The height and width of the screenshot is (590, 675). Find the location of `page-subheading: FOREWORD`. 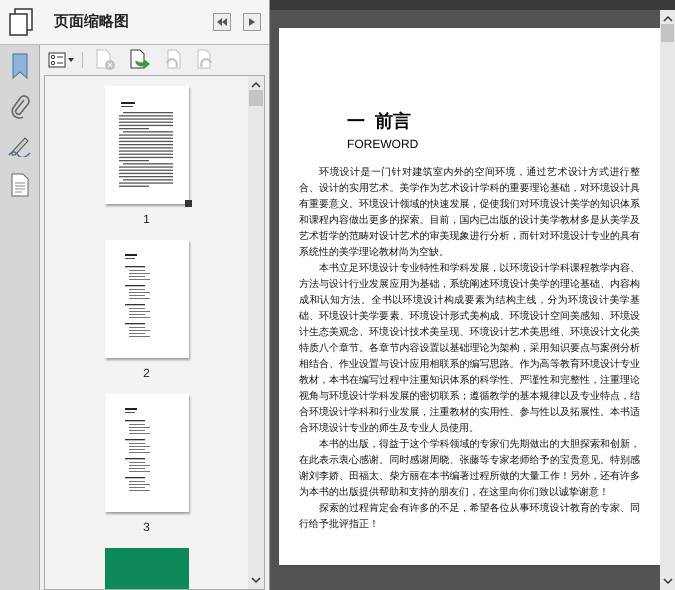

page-subheading: FOREWORD is located at coordinates (383, 144).